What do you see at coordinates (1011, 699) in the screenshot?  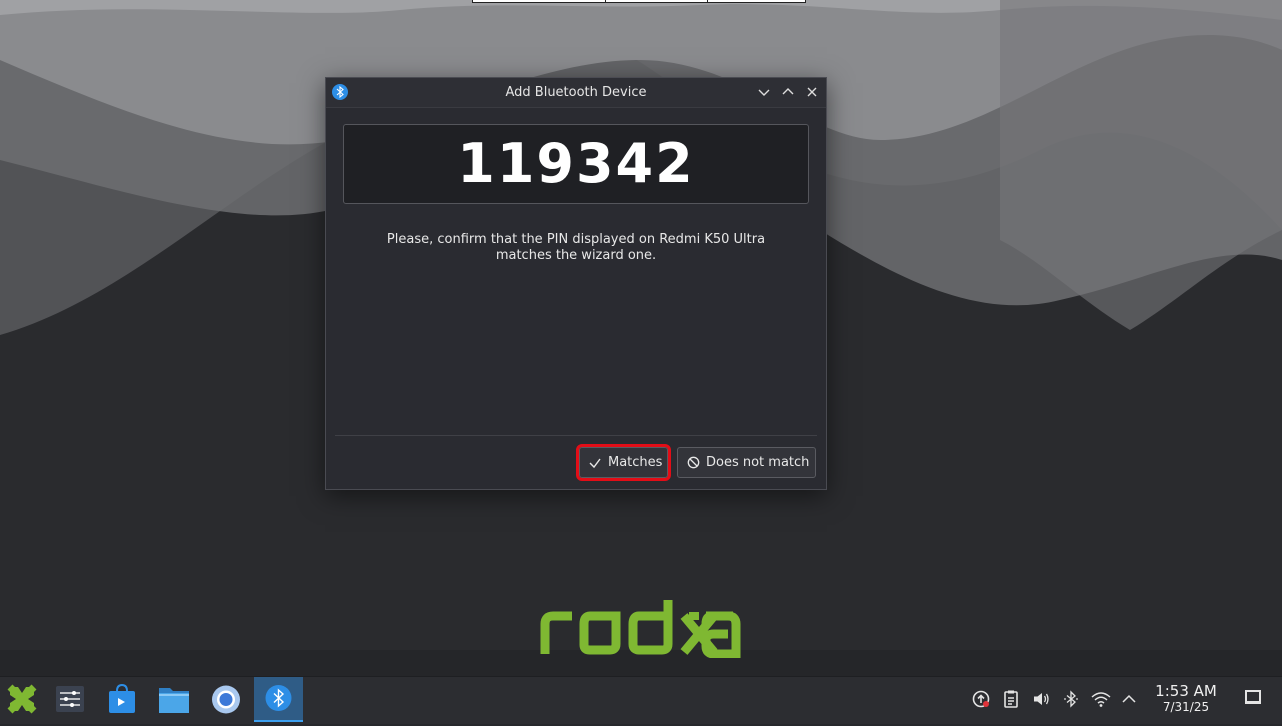 I see `clipboard-icon` at bounding box center [1011, 699].